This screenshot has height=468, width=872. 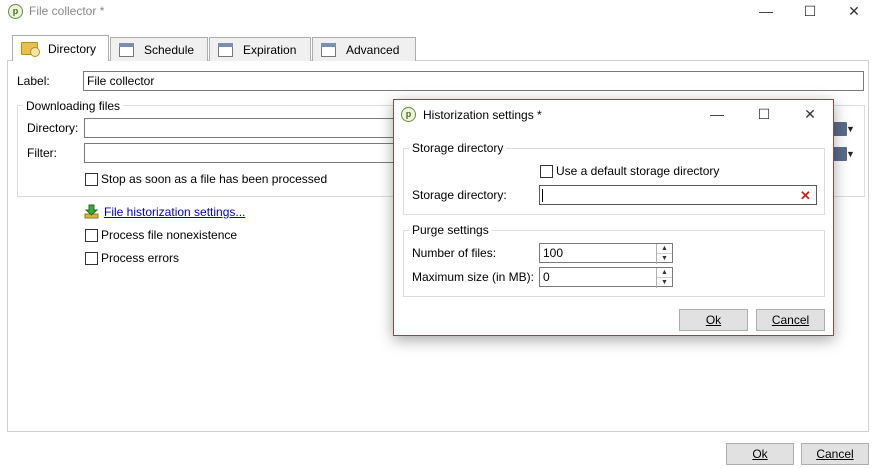 I want to click on number-of-files-value: 100, so click(x=553, y=253).